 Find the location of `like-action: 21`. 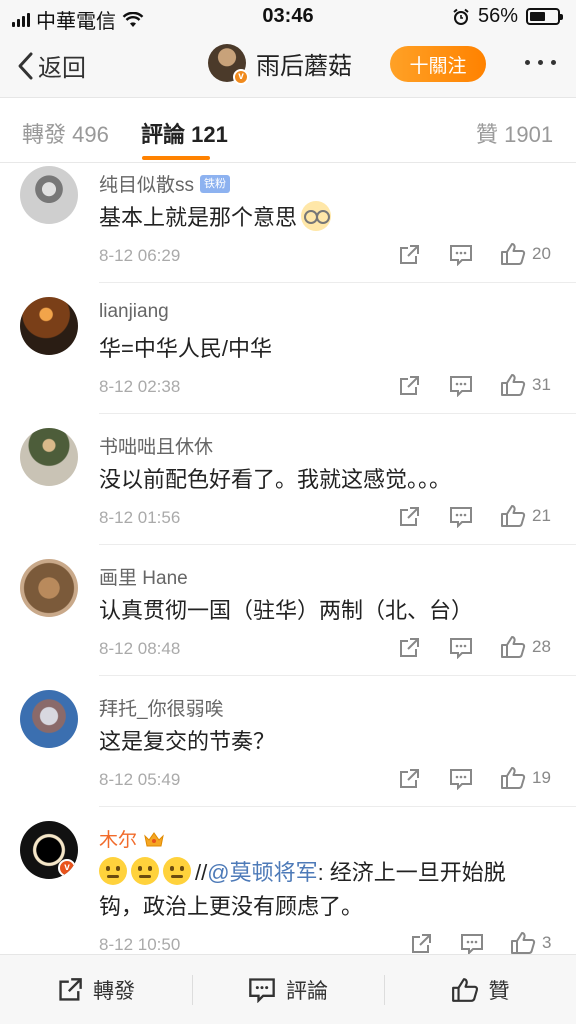

like-action: 21 is located at coordinates (525, 516).